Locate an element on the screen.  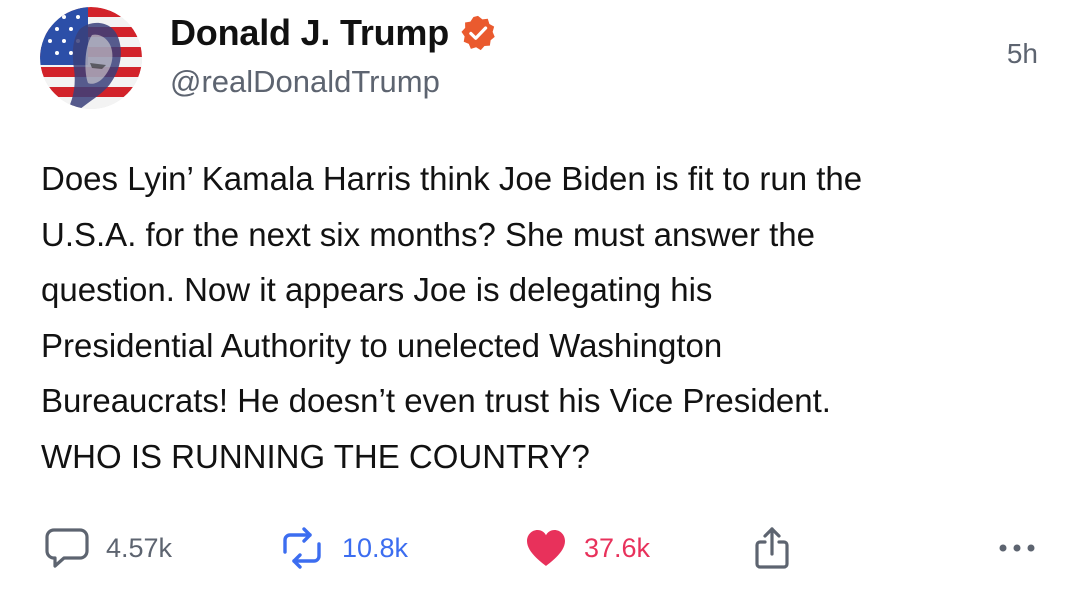
share-icon is located at coordinates (772, 548).